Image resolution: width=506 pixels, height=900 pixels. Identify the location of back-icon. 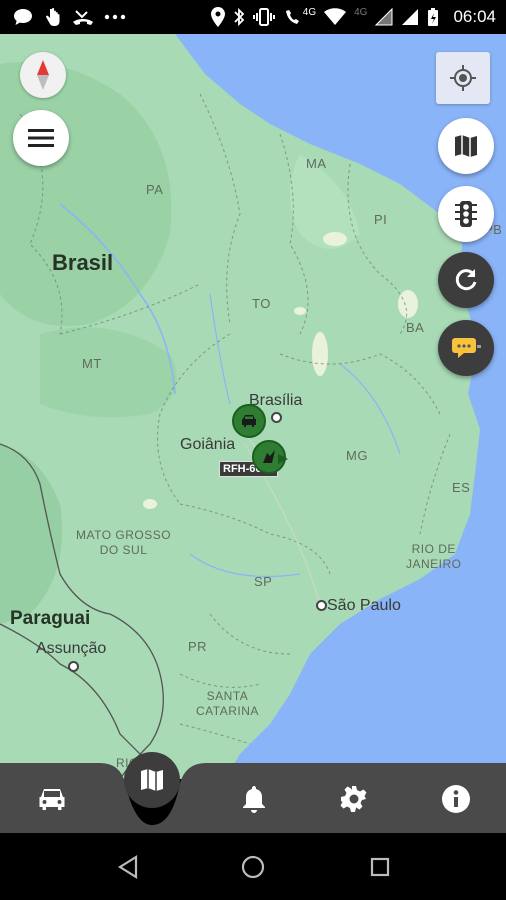
(127, 867).